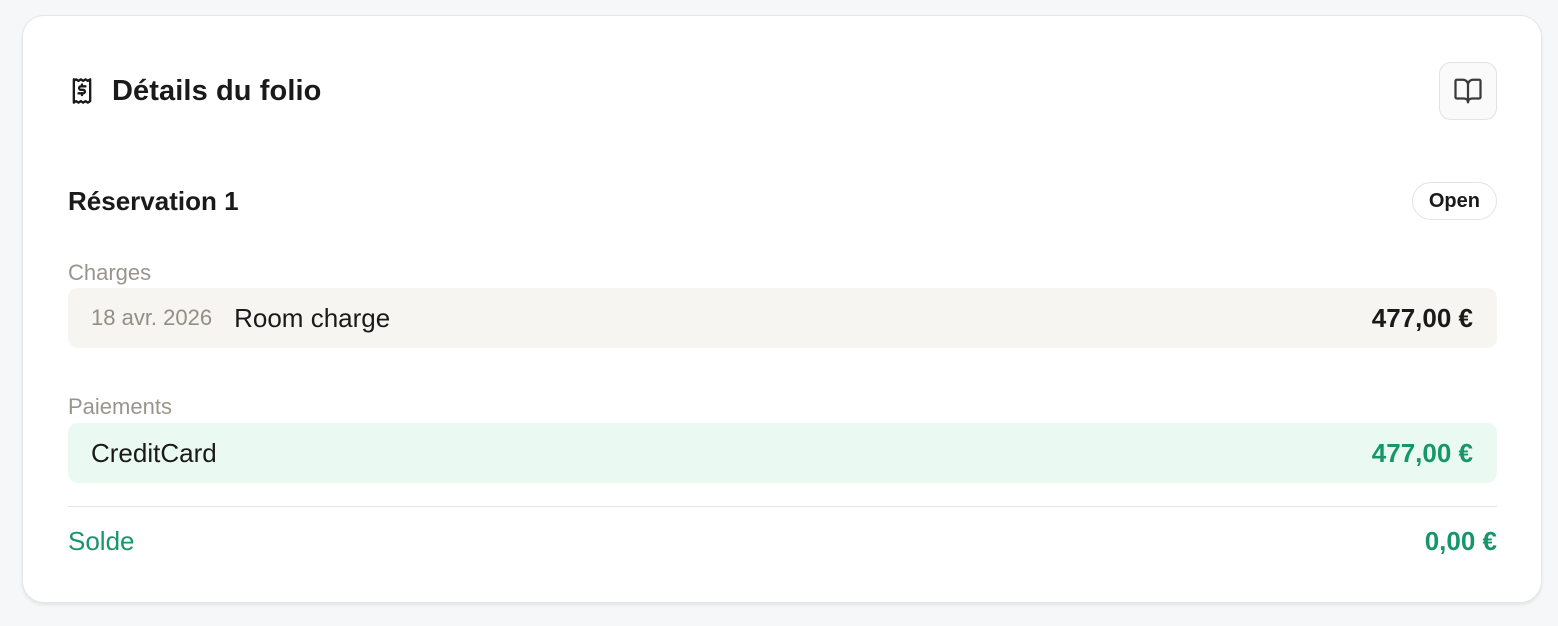 This screenshot has width=1558, height=626. Describe the element at coordinates (782, 541) in the screenshot. I see `balance-row: Solde 0,00 €` at that location.